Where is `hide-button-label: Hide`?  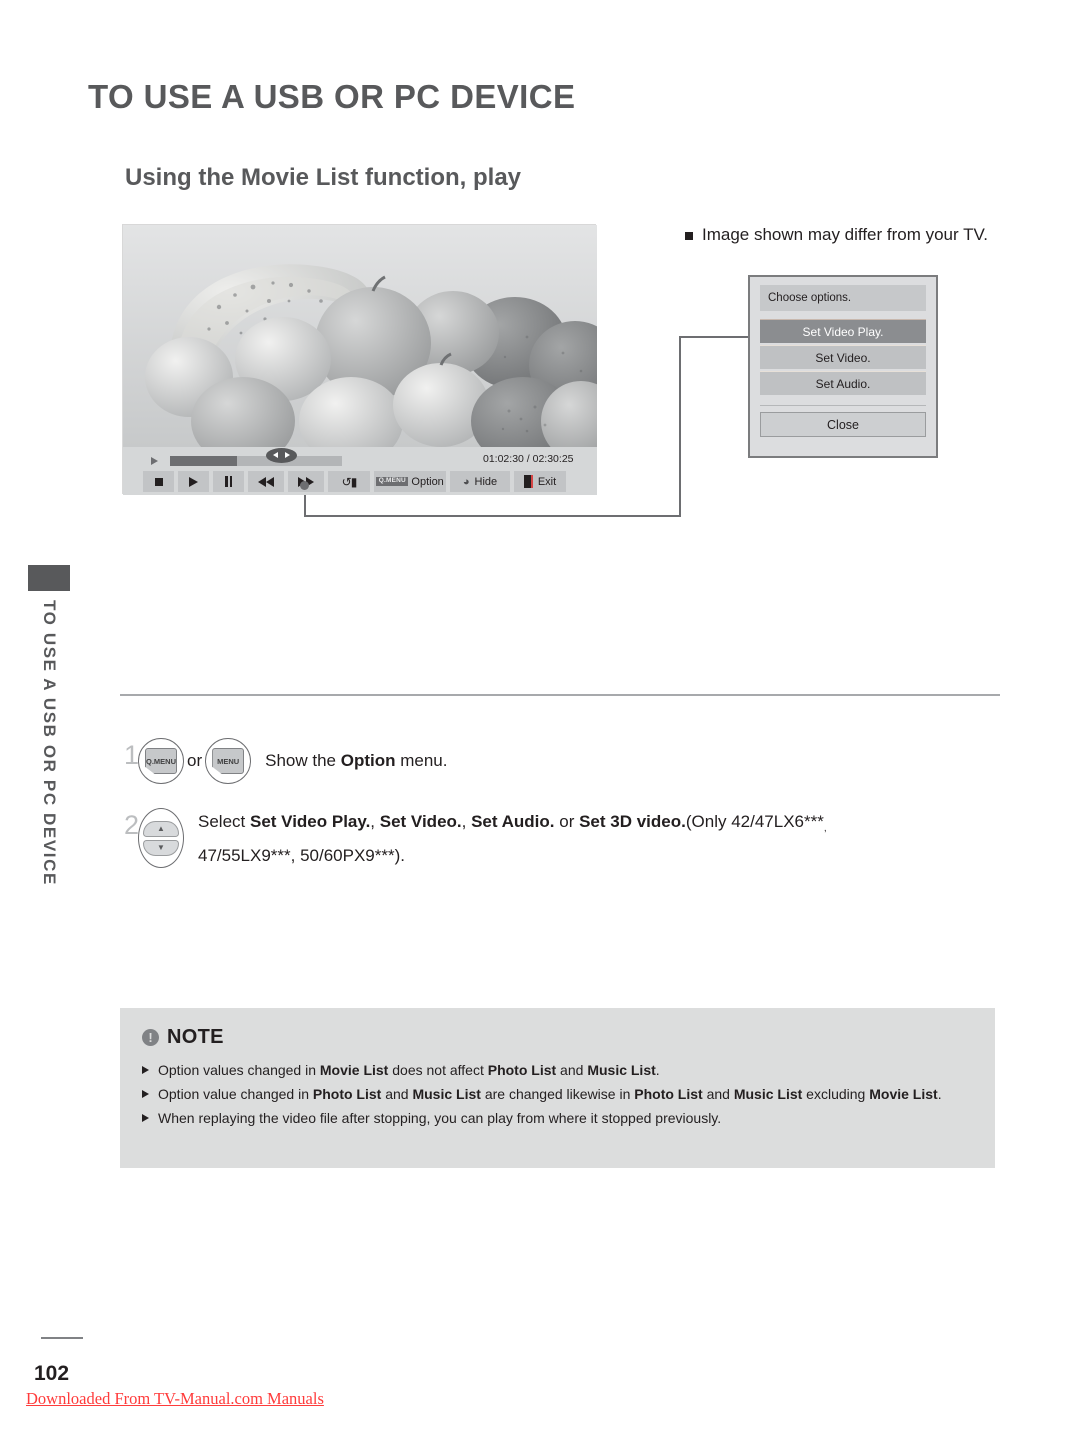 hide-button-label: Hide is located at coordinates (486, 481).